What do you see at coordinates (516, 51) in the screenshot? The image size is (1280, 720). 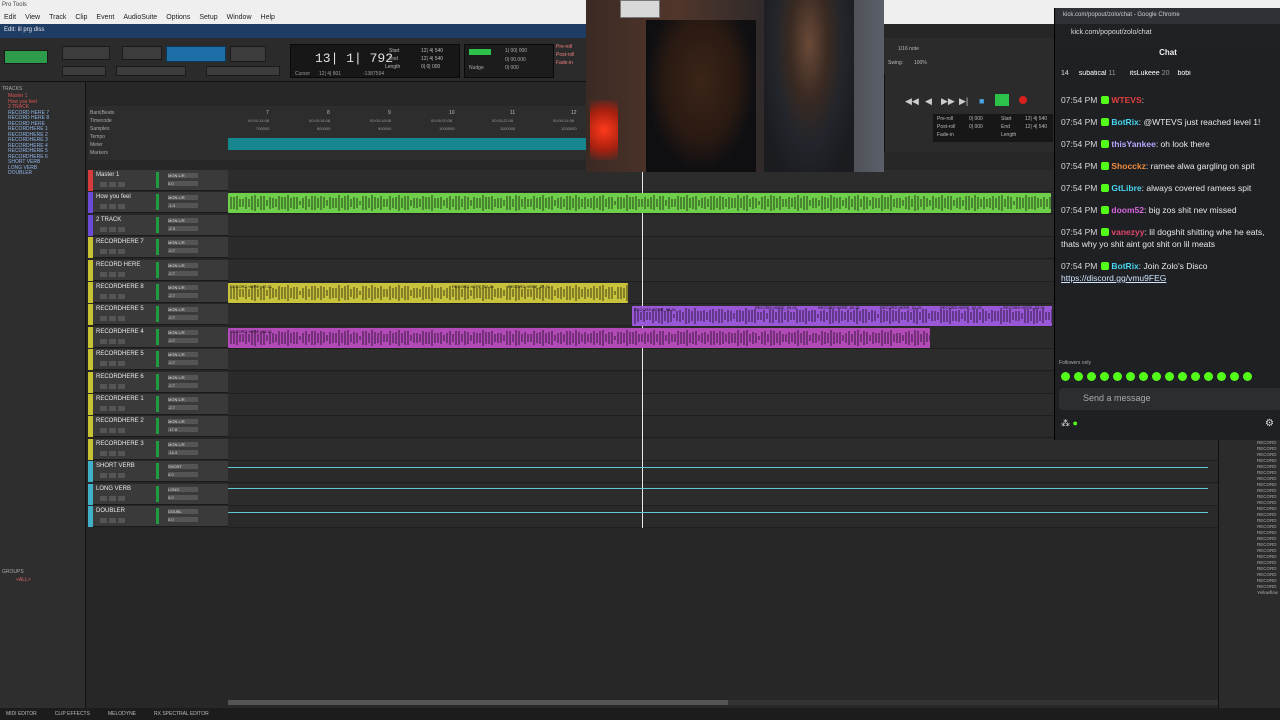 I see `nudge-bar-value: 1| 00| 000` at bounding box center [516, 51].